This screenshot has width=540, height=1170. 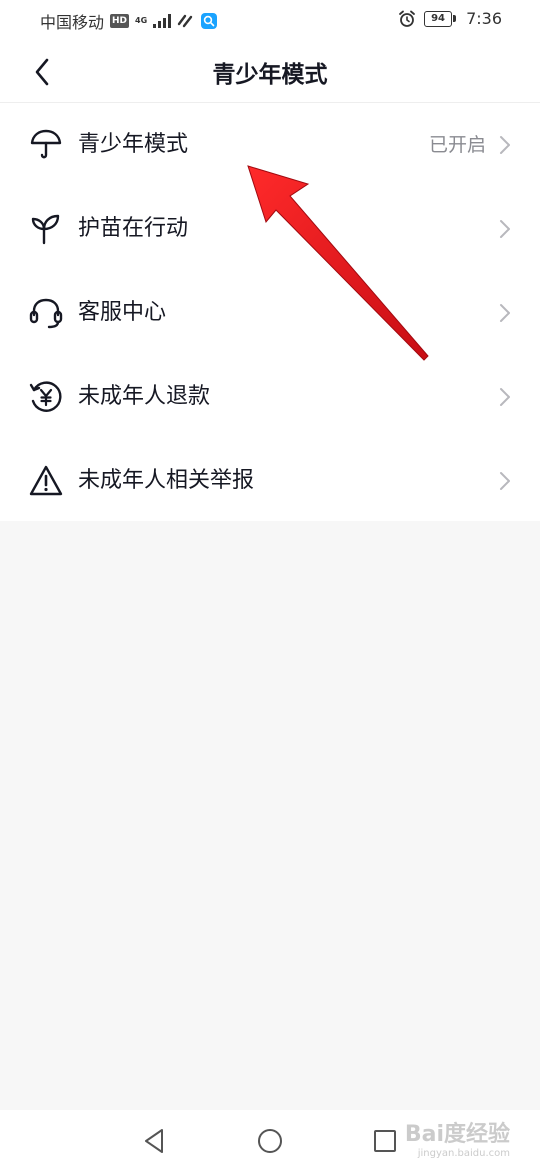 What do you see at coordinates (72, 22) in the screenshot?
I see `carrier-name: 中国移动` at bounding box center [72, 22].